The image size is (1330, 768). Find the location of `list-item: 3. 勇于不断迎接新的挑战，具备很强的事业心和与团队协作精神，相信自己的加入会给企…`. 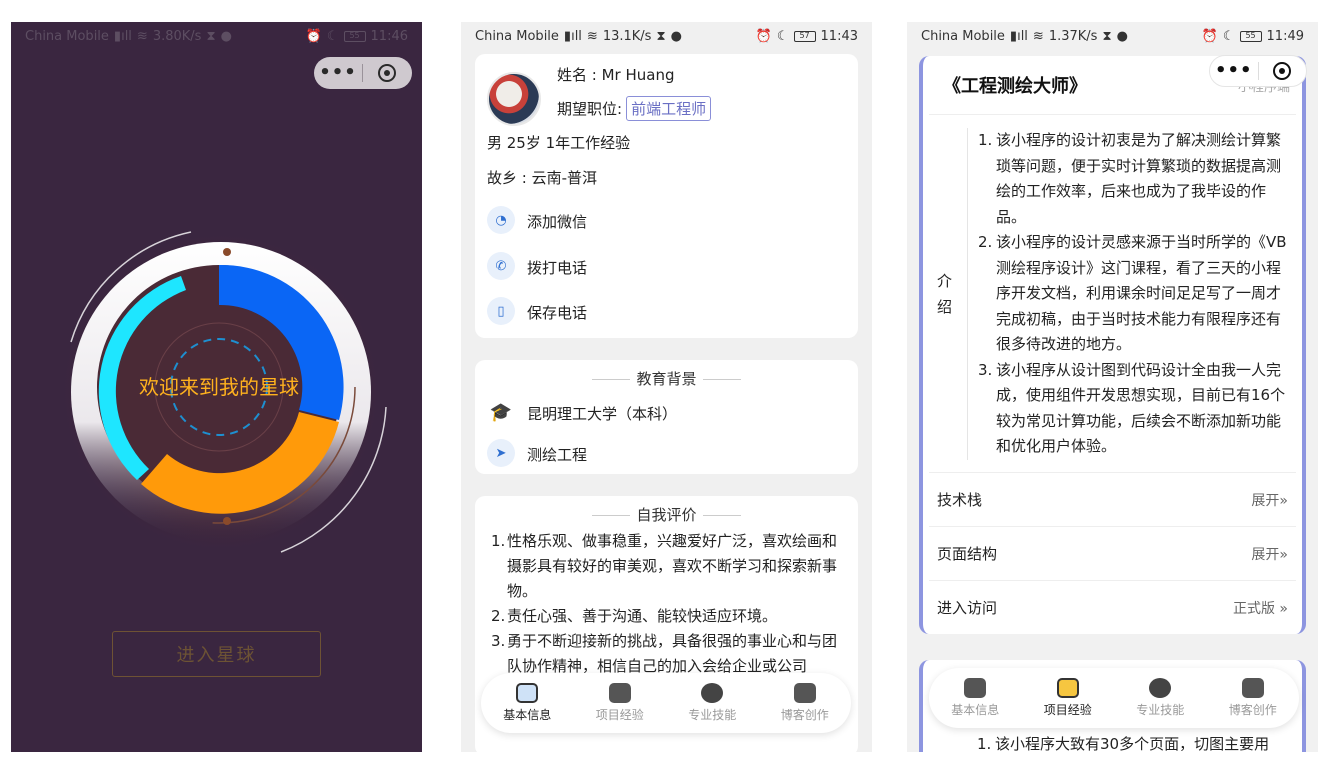

list-item: 3. 勇于不断迎接新的挑战，具备很强的事业心和与团队协作精神，相信自己的加入会给企… is located at coordinates (664, 653).